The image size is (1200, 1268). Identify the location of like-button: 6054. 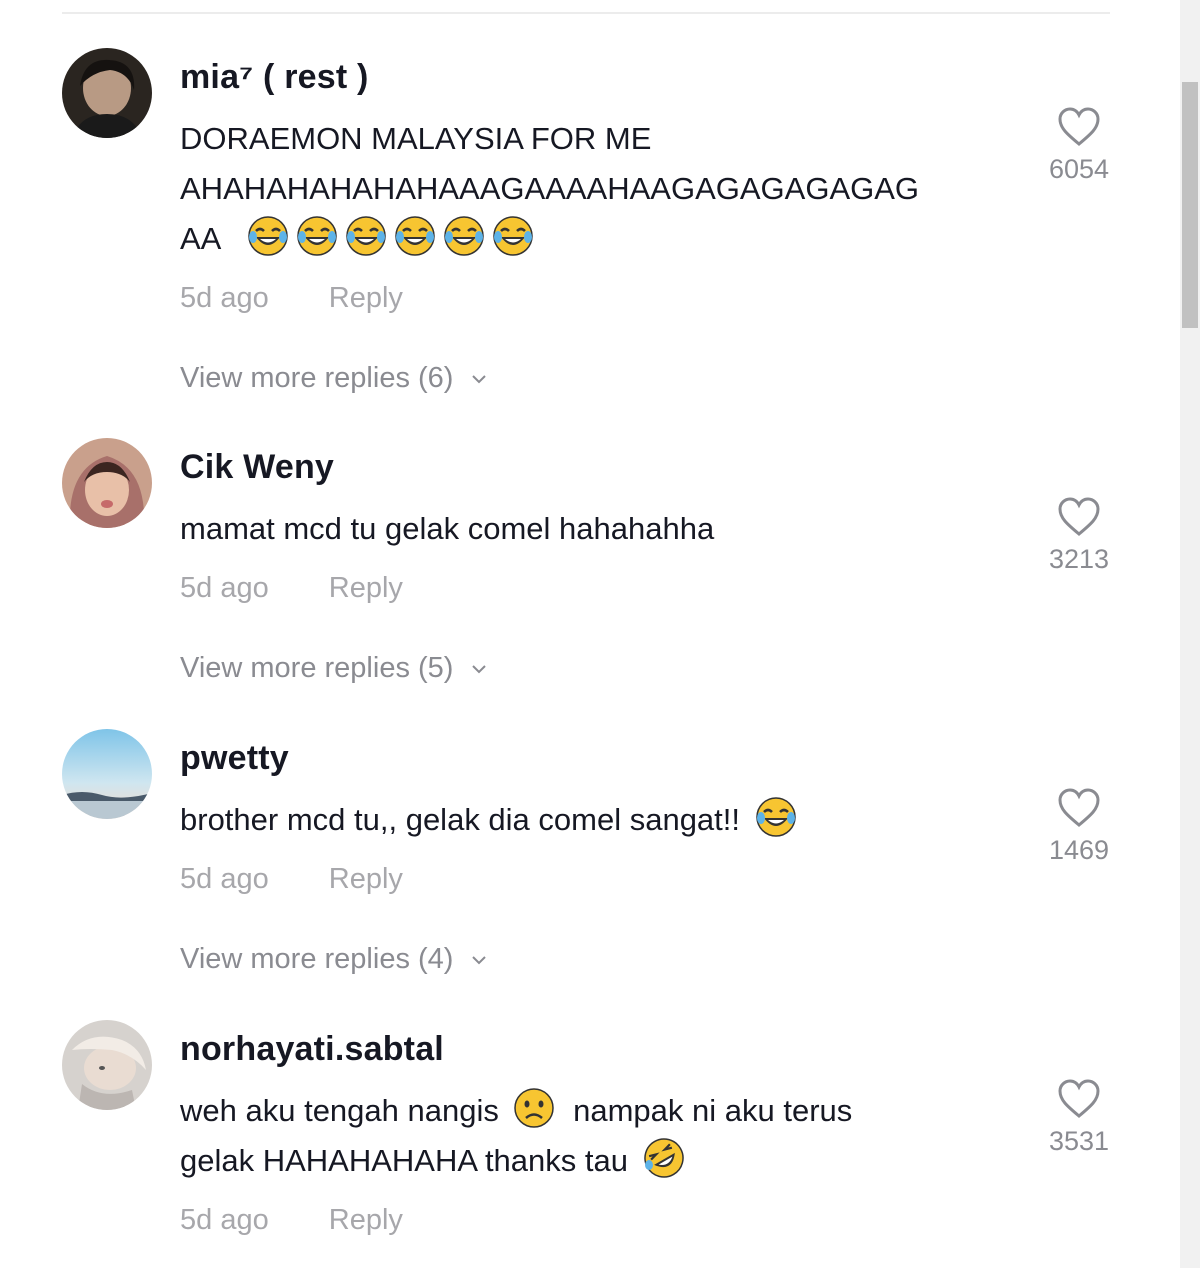
(1079, 145).